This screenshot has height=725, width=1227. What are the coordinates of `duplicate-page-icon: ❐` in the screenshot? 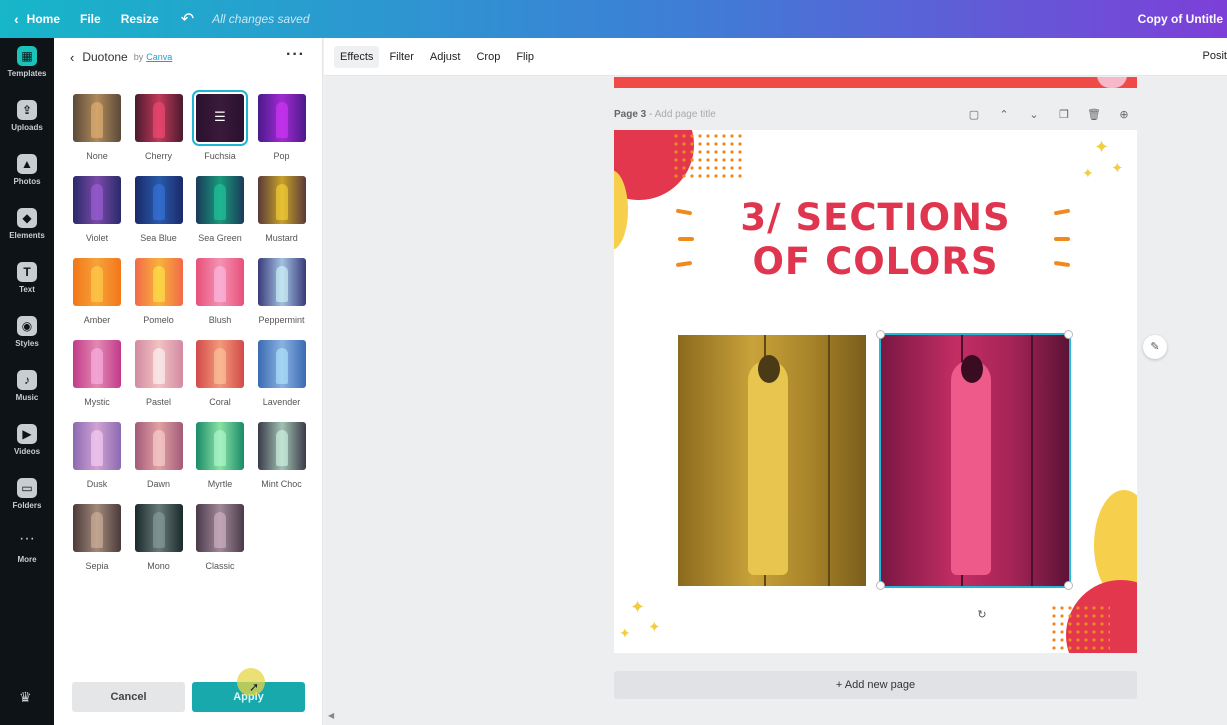 It's located at (1064, 115).